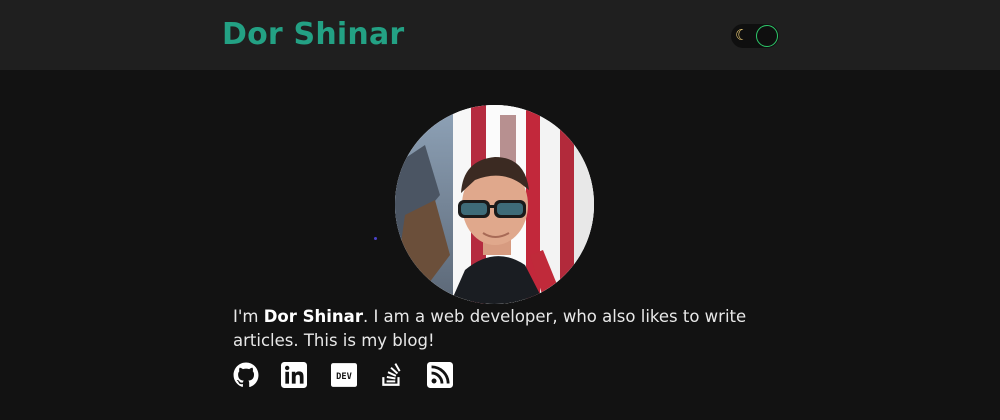 This screenshot has height=420, width=1000. I want to click on moon-icon: ☾, so click(742, 35).